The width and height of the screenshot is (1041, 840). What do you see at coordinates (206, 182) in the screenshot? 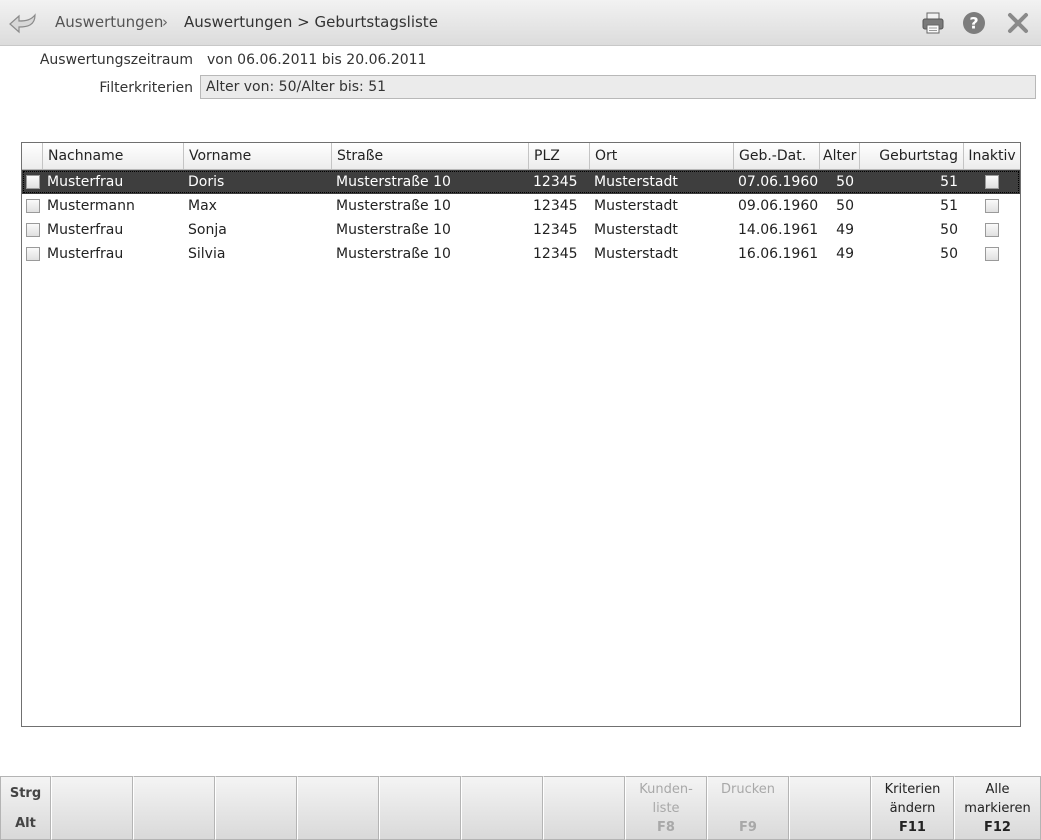
I see `cell-vorname: Doris` at bounding box center [206, 182].